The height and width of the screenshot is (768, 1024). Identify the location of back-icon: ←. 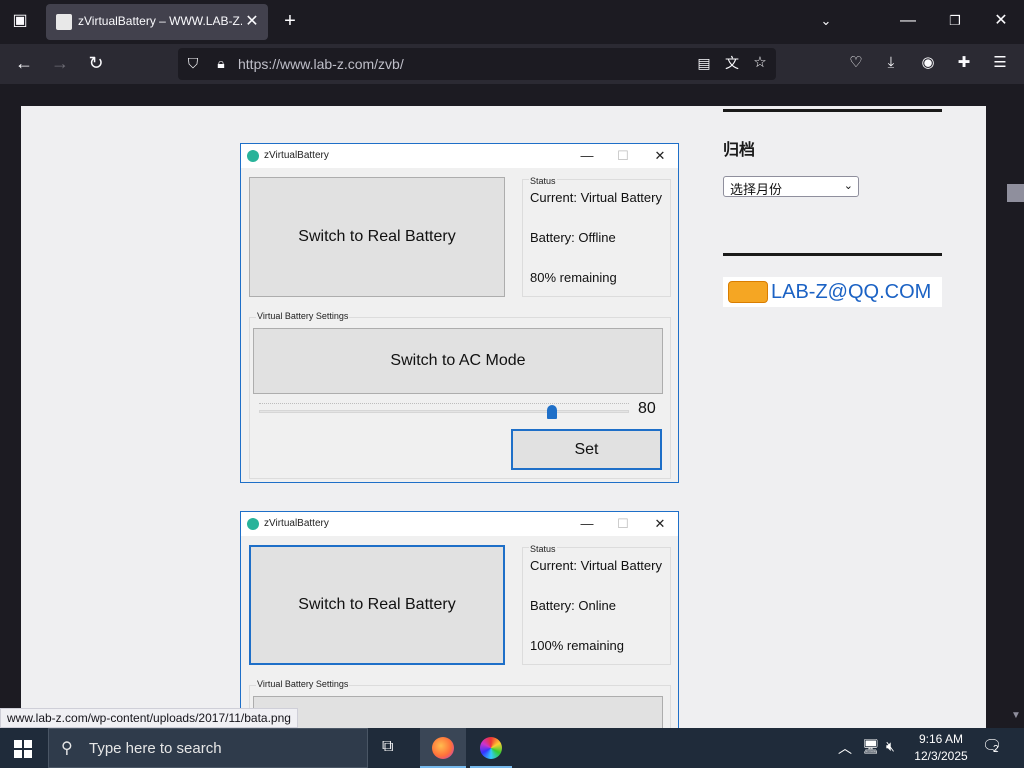
(24, 64).